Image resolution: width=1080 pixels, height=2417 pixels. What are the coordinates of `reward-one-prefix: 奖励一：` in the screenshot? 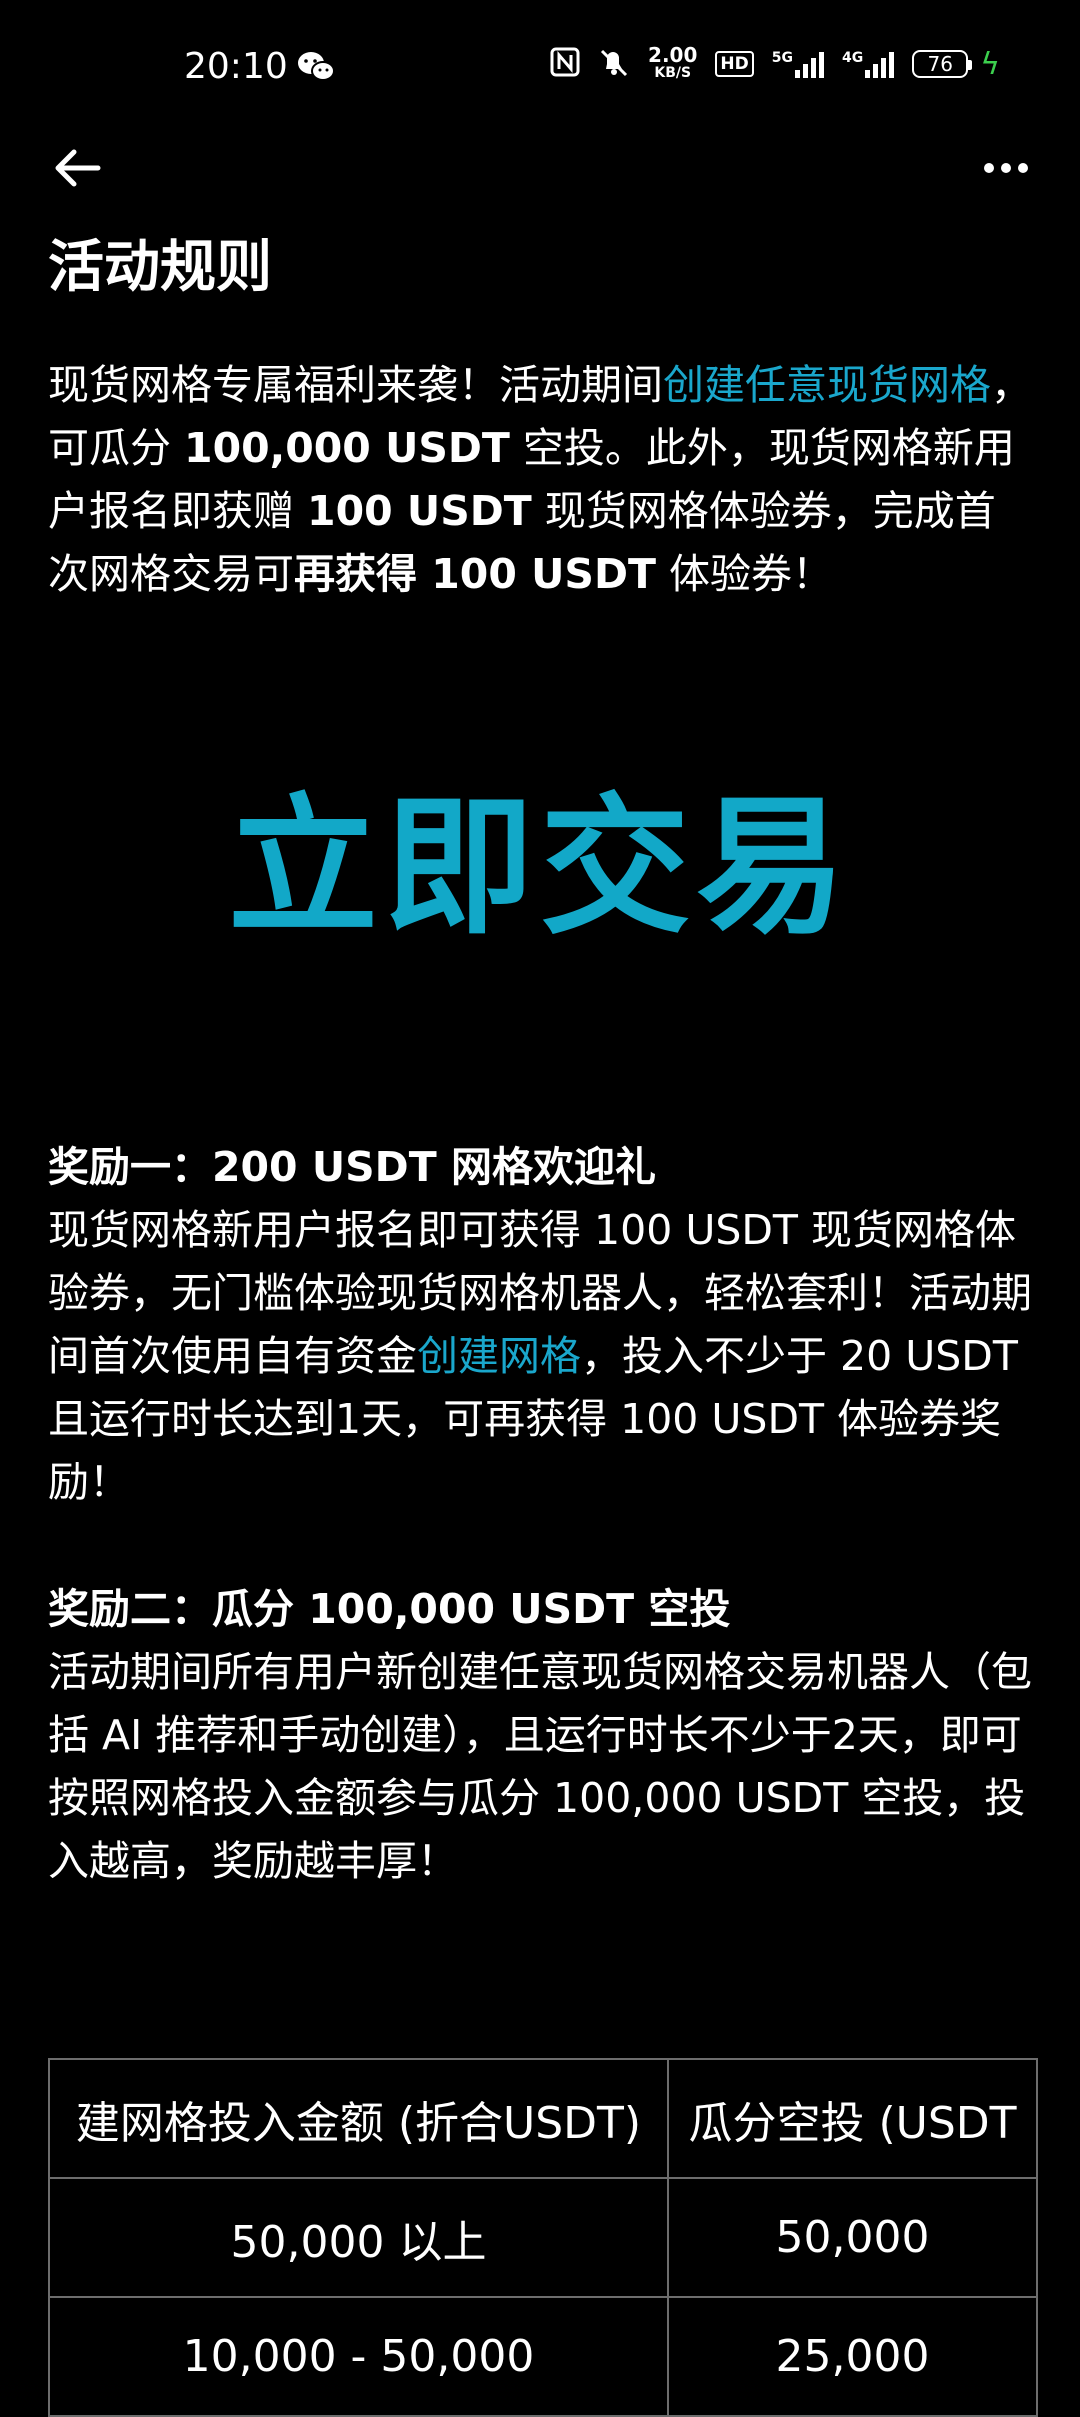 It's located at (130, 1167).